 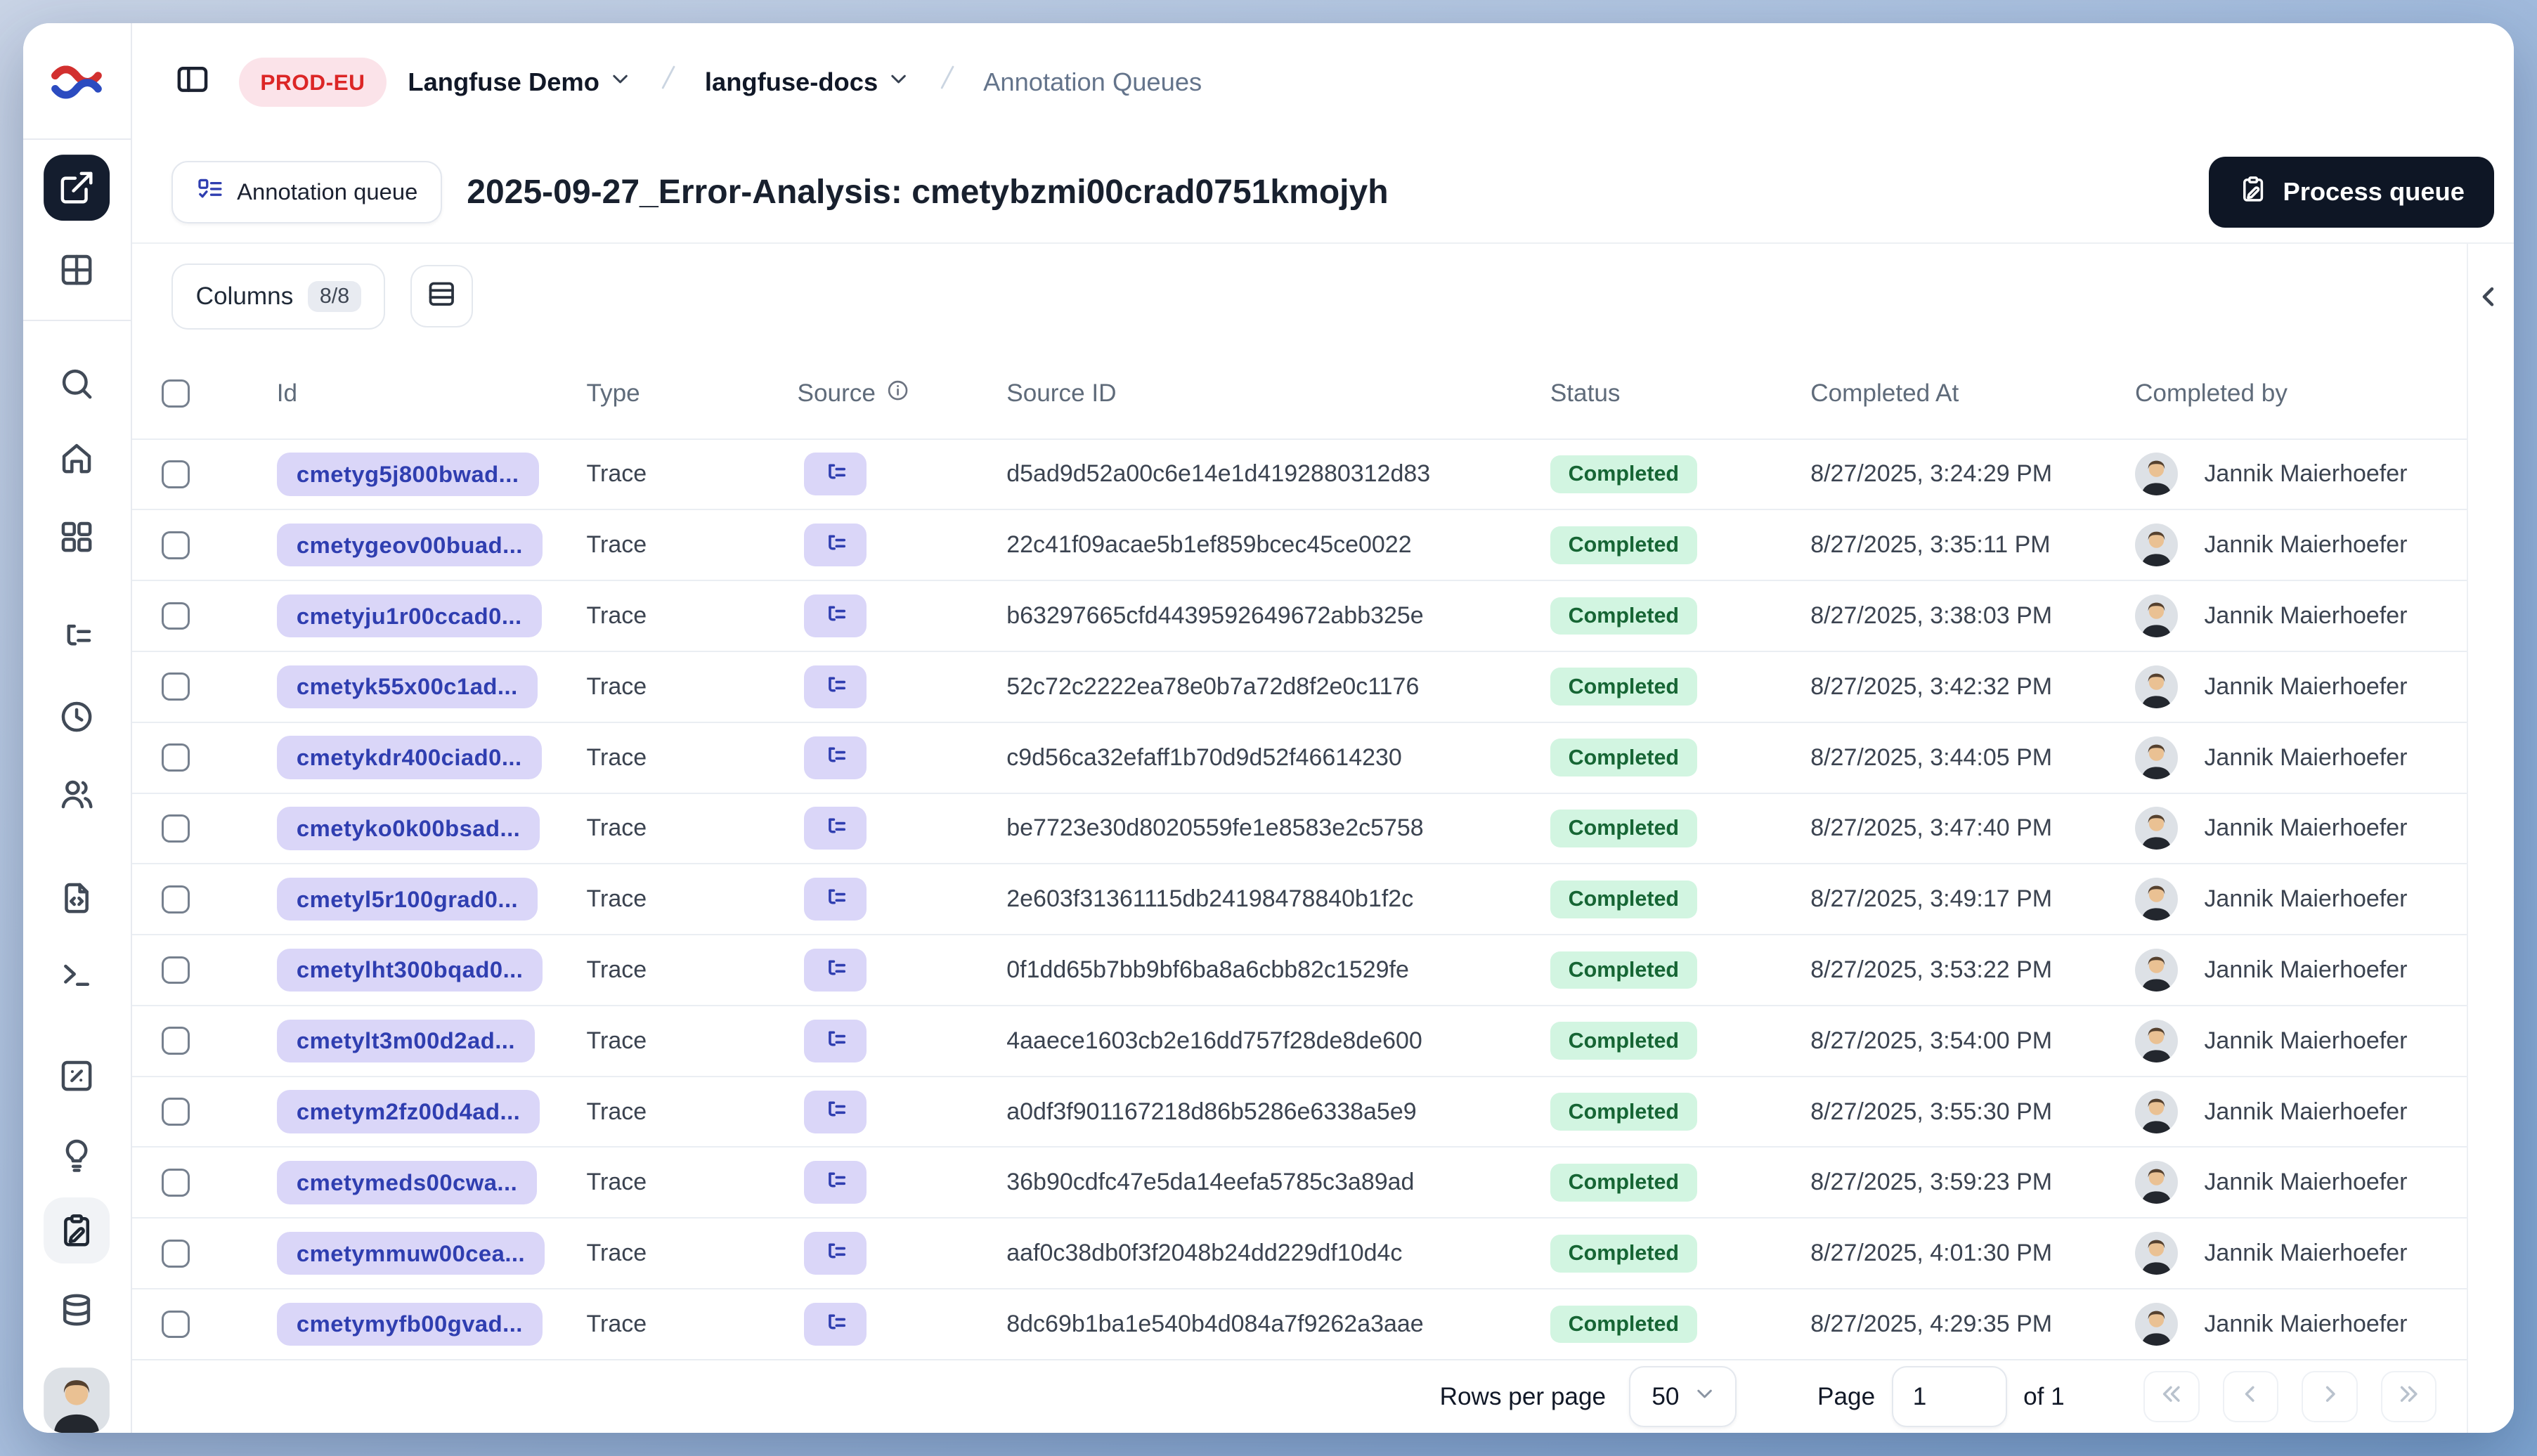 I want to click on last-page-button, so click(x=2408, y=1396).